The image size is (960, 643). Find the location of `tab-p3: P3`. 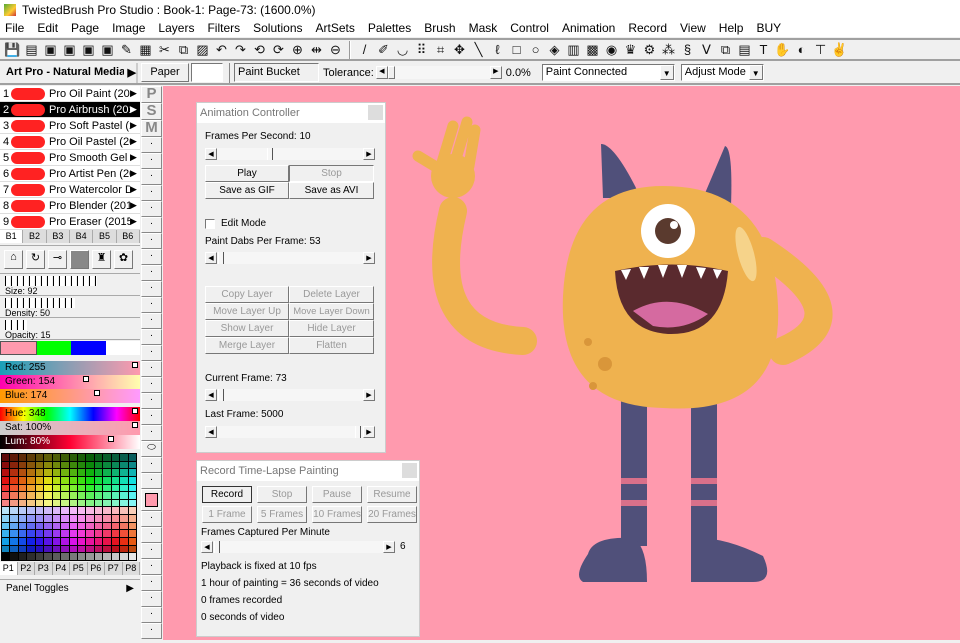

tab-p3: P3 is located at coordinates (44, 568).